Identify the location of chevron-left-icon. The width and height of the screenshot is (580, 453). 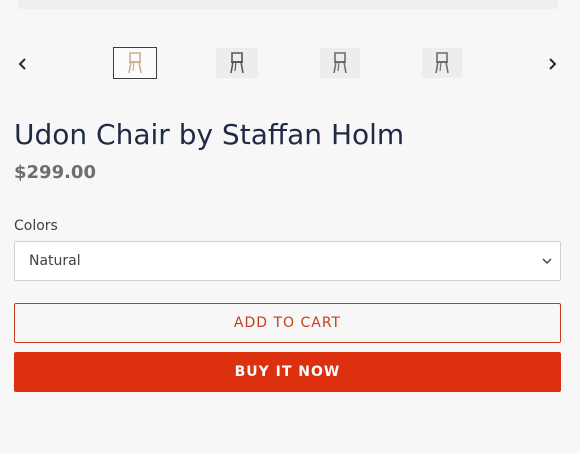
(22, 64).